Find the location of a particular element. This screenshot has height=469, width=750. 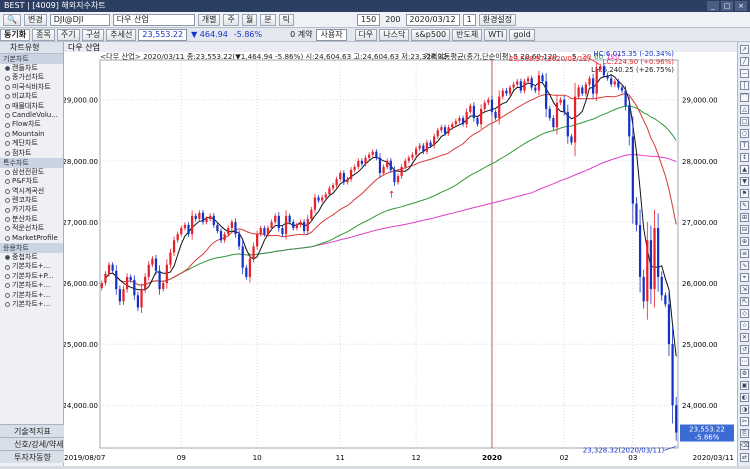

chart-type-item: Flow차트 is located at coordinates (31, 124).